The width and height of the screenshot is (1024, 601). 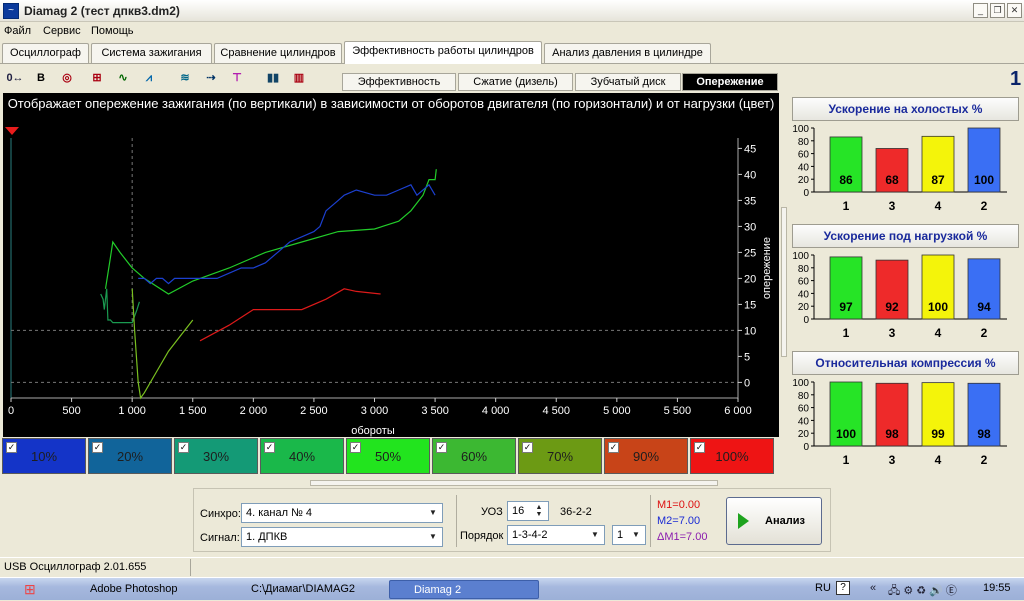 I want to click on legend-item-90: ✓ 90%, so click(x=646, y=456).